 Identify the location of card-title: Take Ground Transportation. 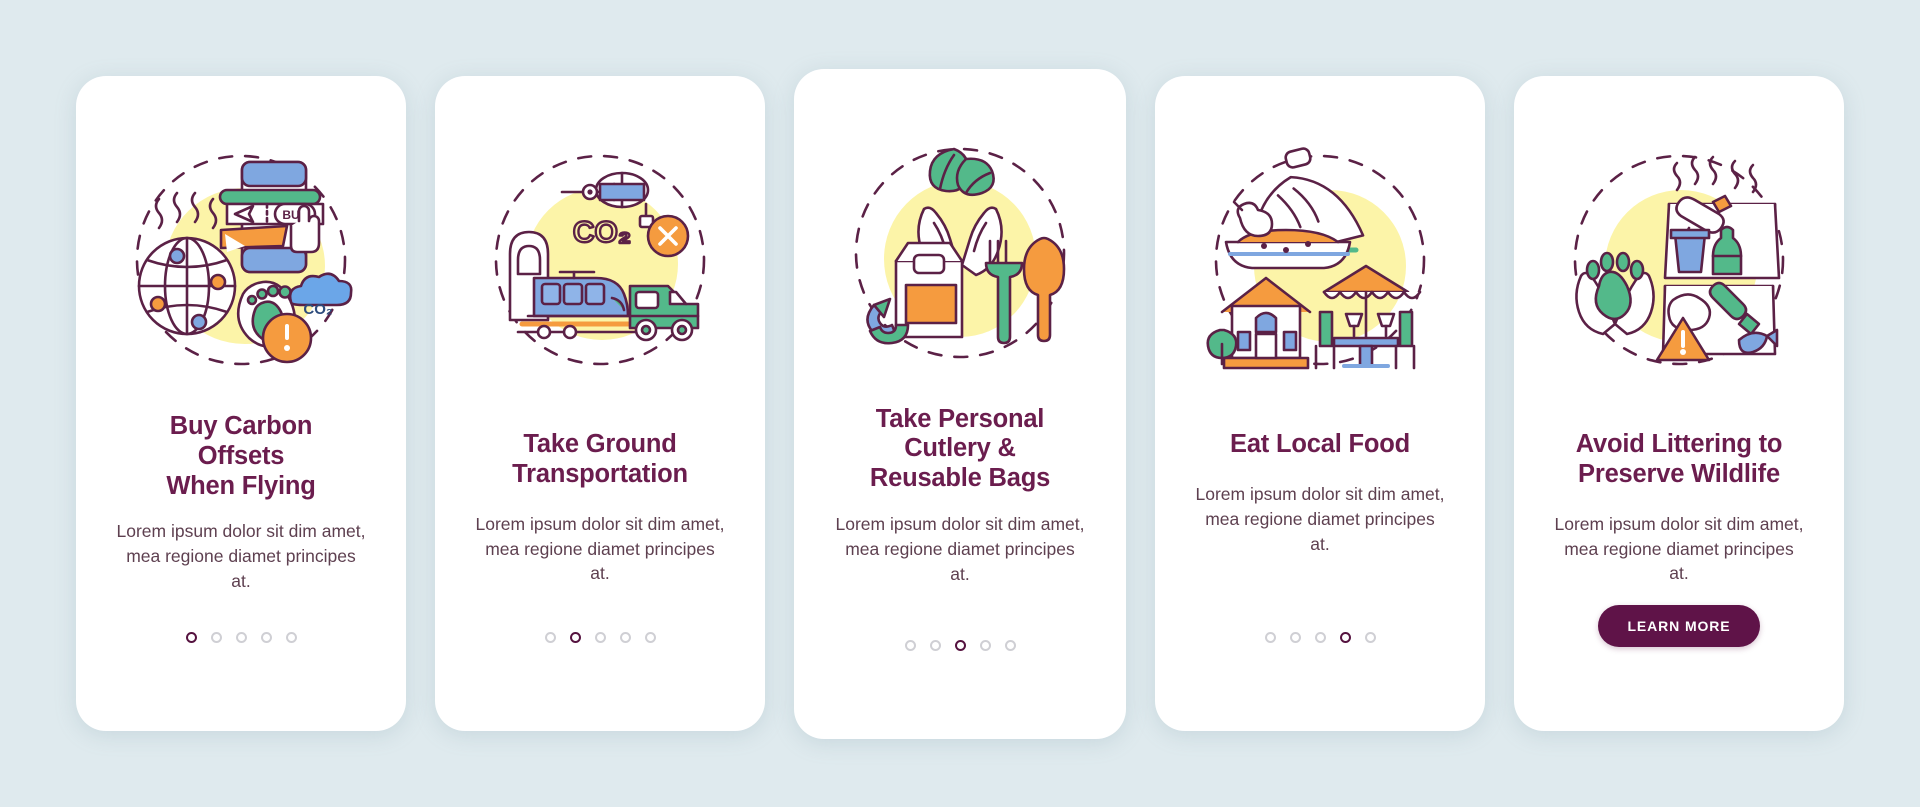
(600, 459).